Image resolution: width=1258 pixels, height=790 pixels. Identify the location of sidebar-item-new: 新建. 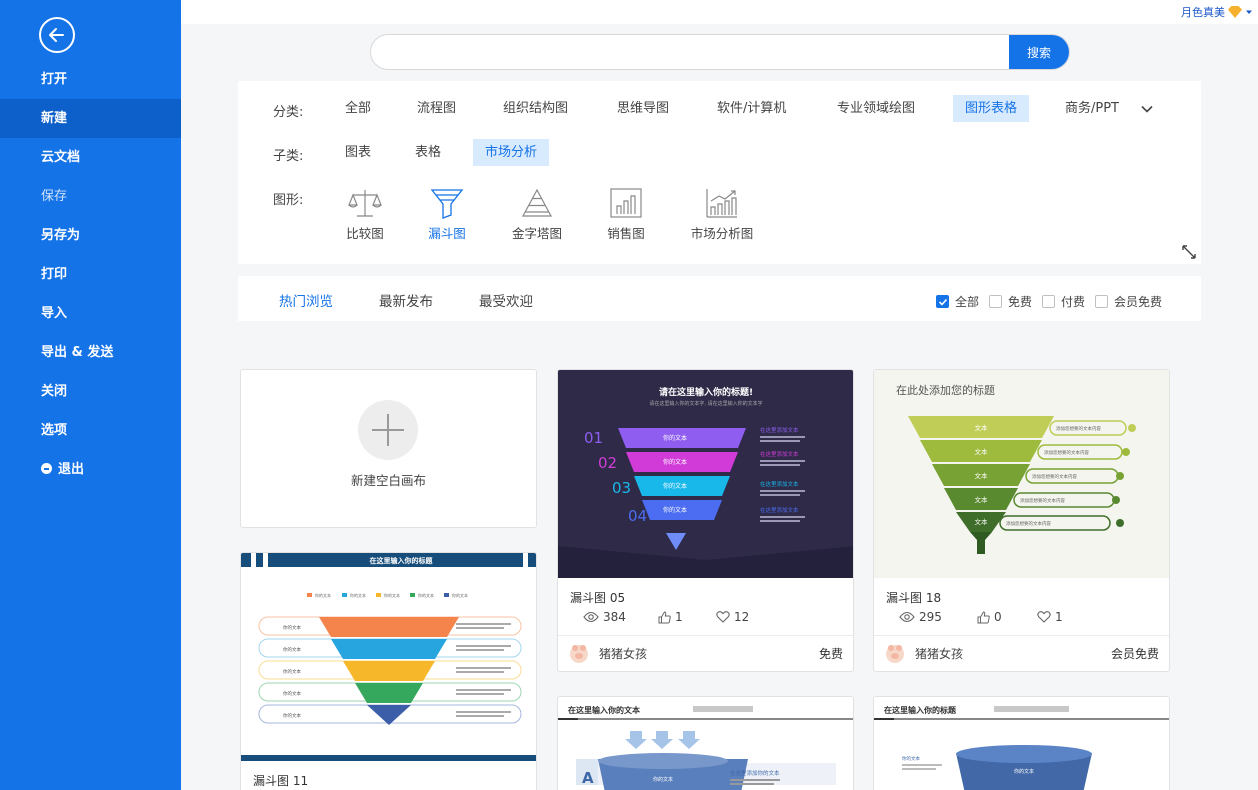
(90, 118).